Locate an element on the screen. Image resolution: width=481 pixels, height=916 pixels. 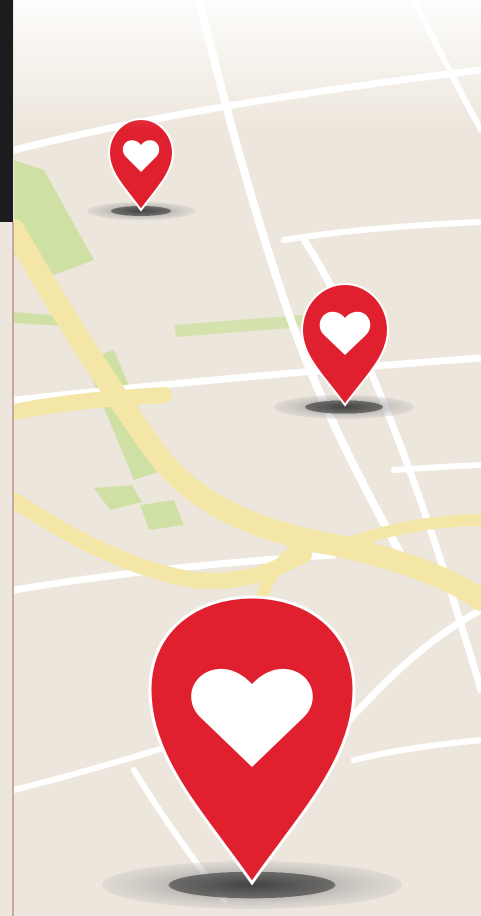
left-edge-dark-bar is located at coordinates (6, 111).